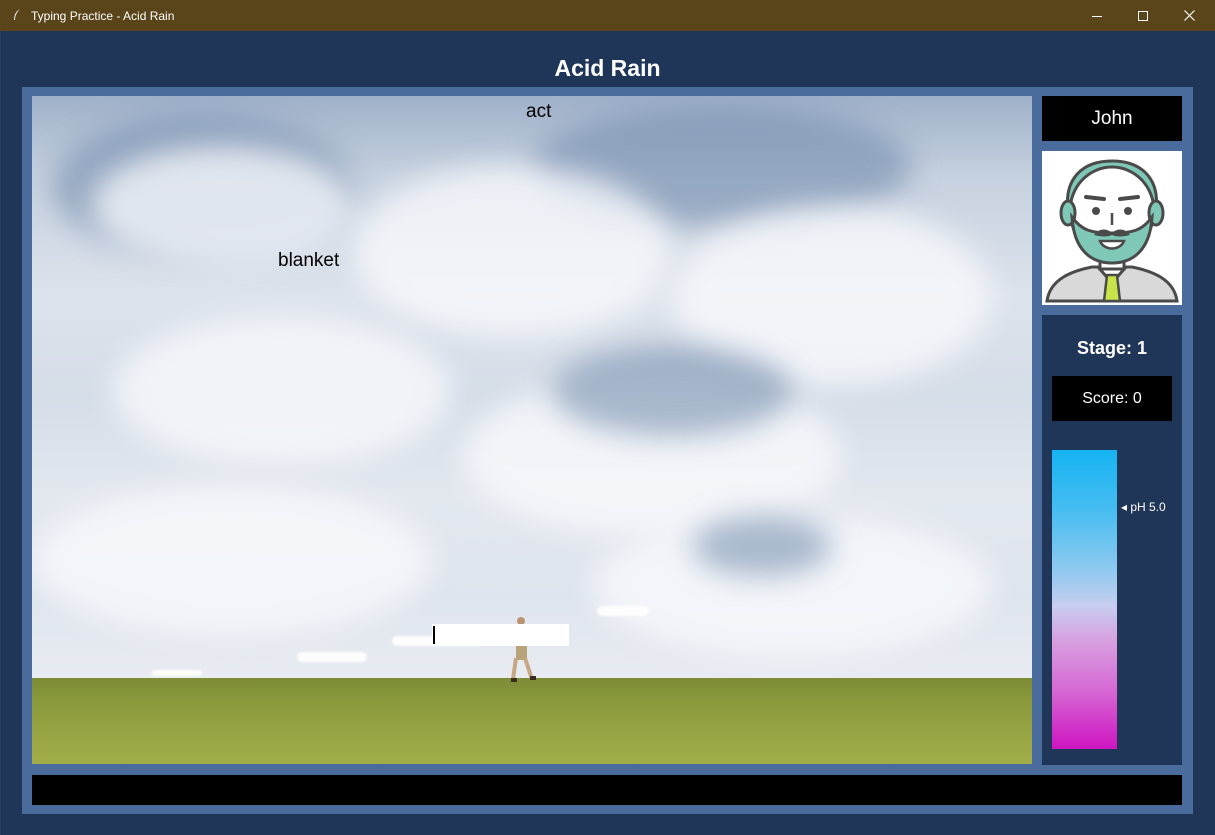 The height and width of the screenshot is (835, 1215). What do you see at coordinates (309, 260) in the screenshot?
I see `falling-word: blanket` at bounding box center [309, 260].